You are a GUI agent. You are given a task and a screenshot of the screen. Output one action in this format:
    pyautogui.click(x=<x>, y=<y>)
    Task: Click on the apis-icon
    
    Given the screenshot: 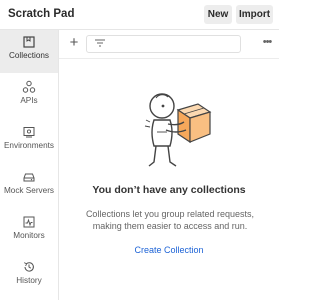 What is the action you would take?
    pyautogui.click(x=29, y=86)
    